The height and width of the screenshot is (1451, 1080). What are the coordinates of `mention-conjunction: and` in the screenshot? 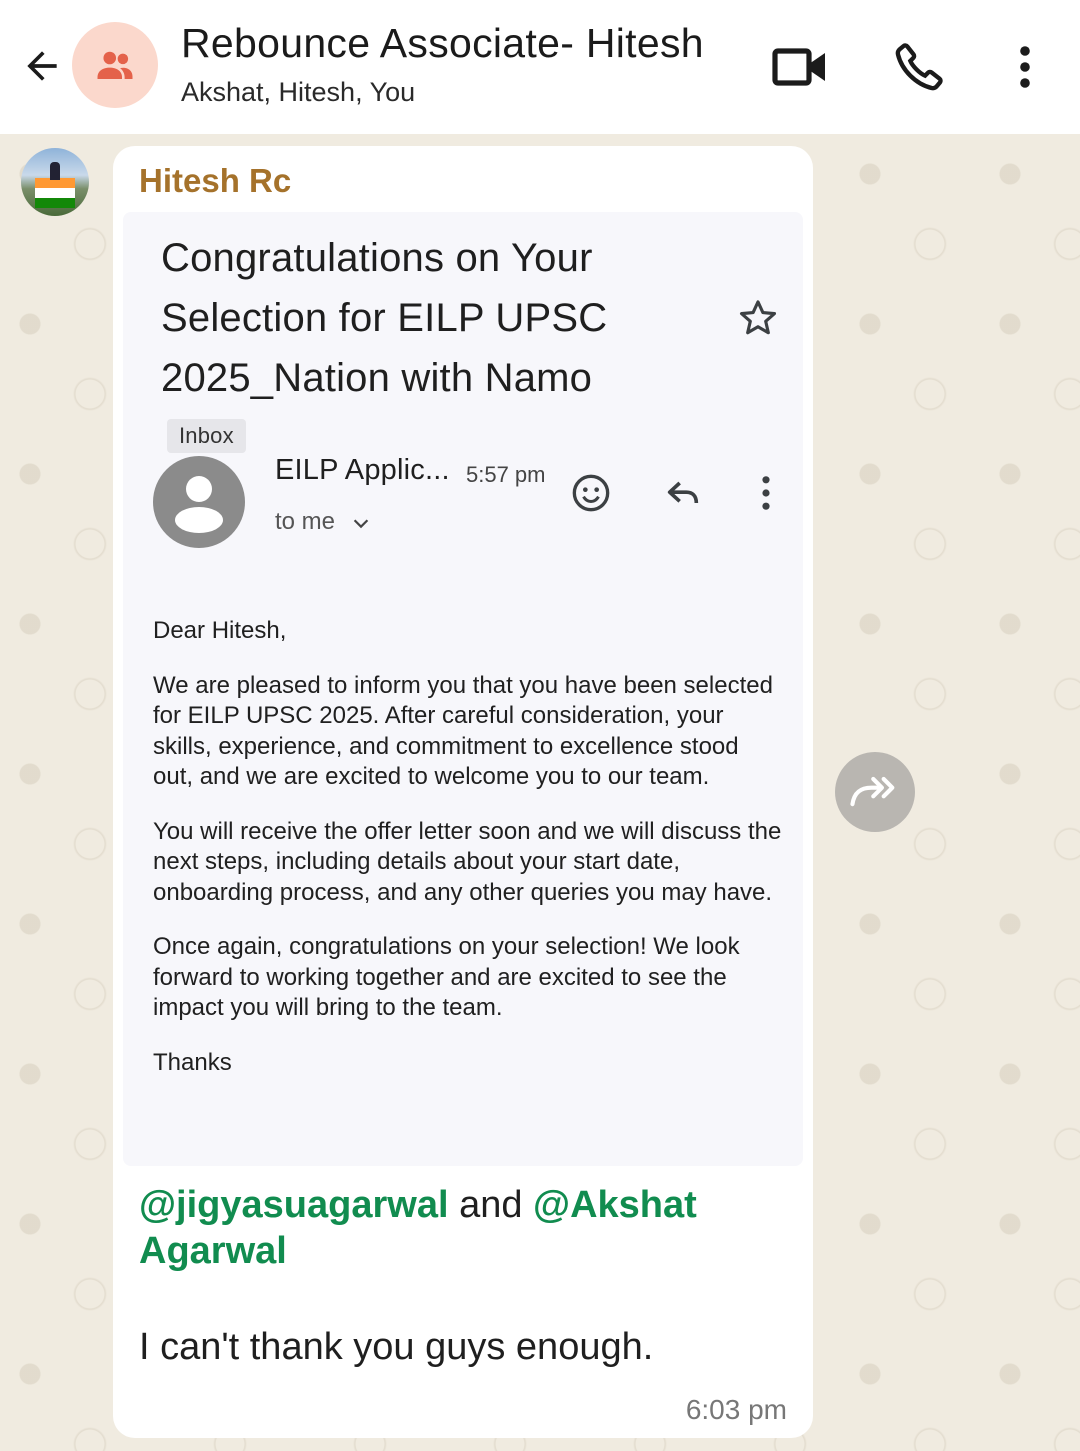 It's located at (491, 1205).